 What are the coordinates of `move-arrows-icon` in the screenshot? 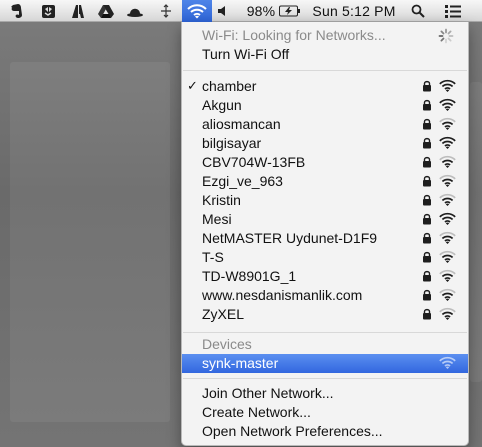 It's located at (166, 11).